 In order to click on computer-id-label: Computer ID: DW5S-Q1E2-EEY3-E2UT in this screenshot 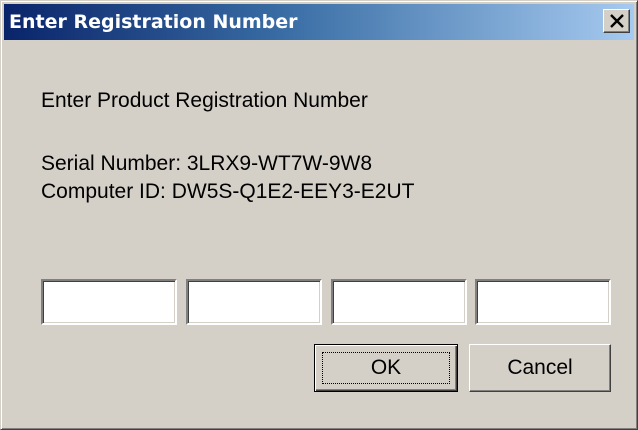, I will do `click(228, 191)`.